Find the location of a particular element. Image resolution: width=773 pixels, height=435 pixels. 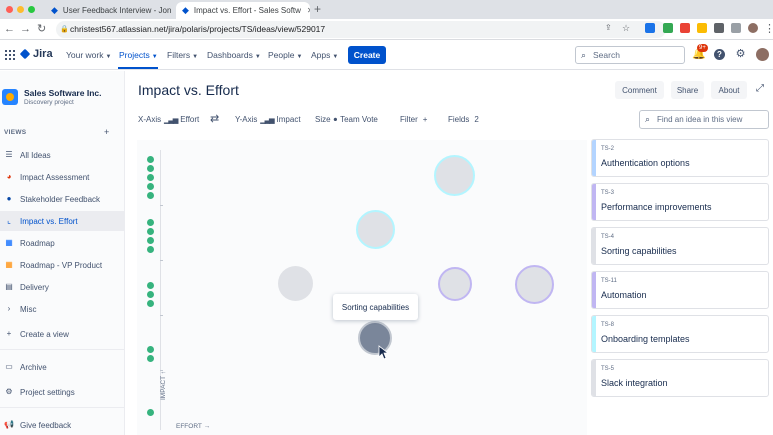

sidebar-item-create-view: + Create a view is located at coordinates (62, 334).